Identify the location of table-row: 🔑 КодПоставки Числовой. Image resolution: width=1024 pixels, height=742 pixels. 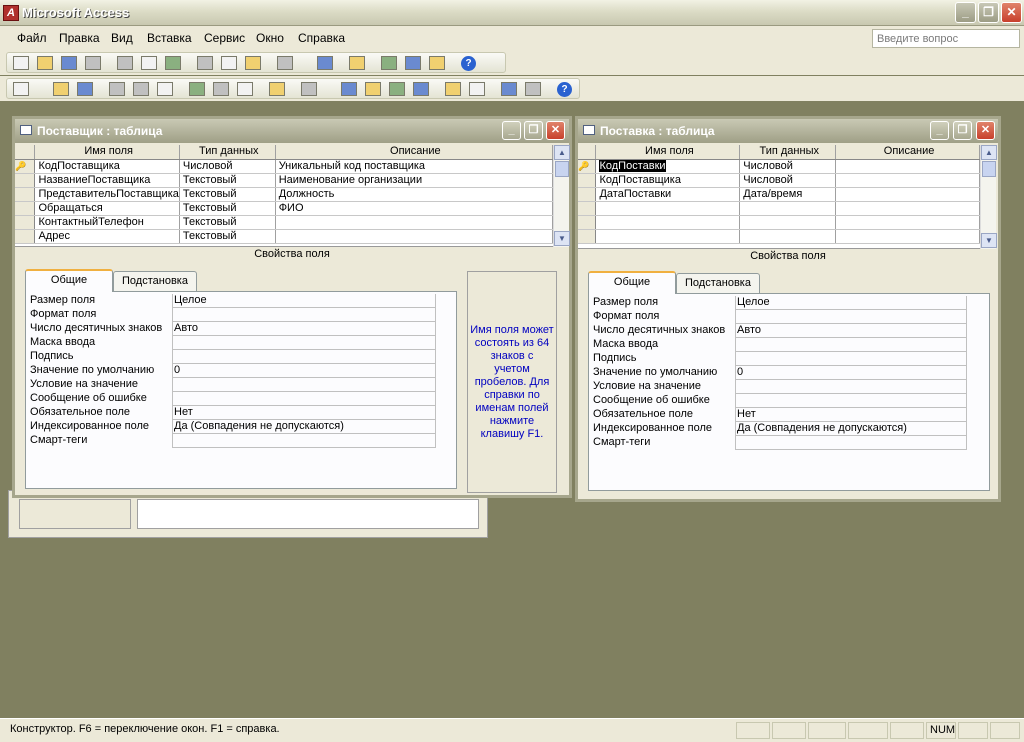
(779, 166).